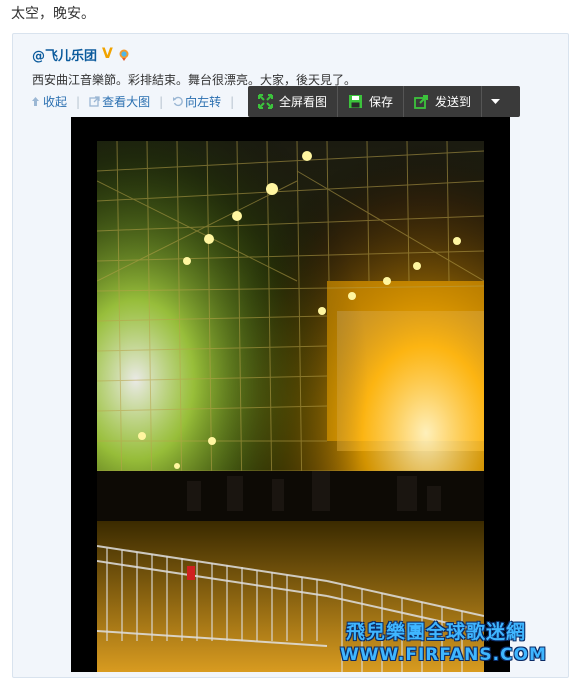 The image size is (572, 678). Describe the element at coordinates (35, 101) in the screenshot. I see `arrow-up-icon` at that location.